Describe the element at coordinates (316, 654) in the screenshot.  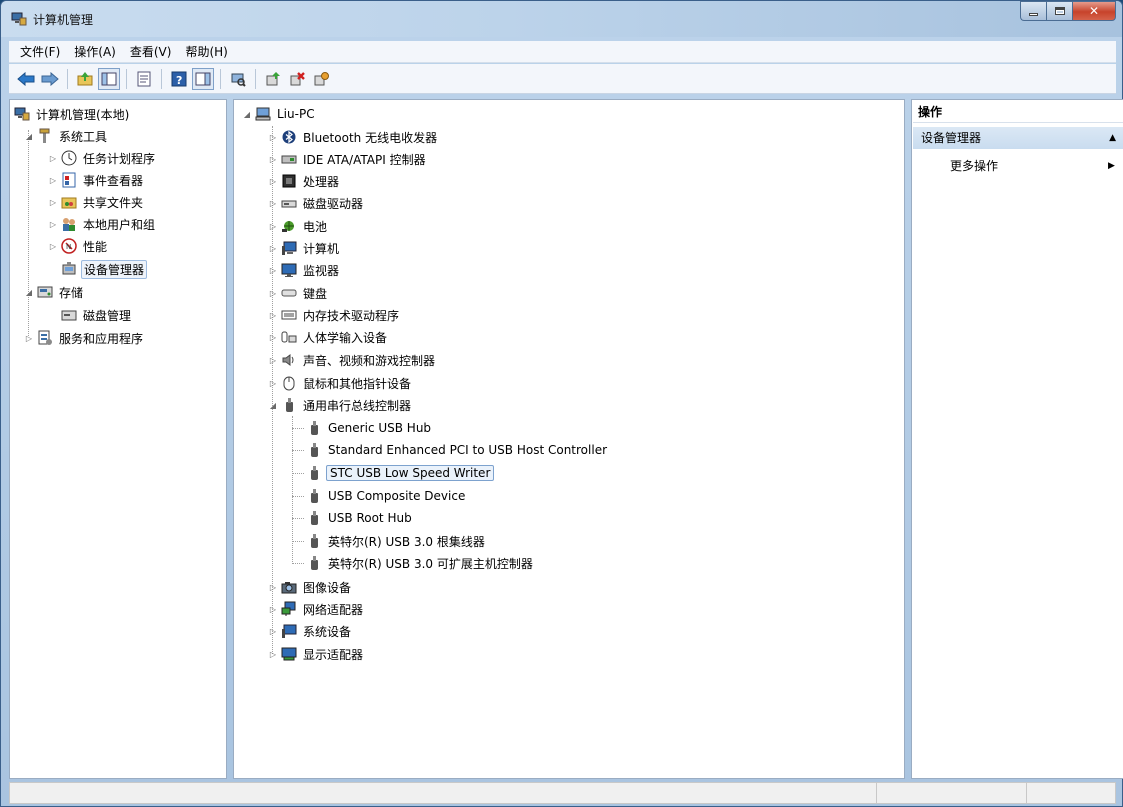
I see `category-display-adapters: ▷ 显示适配器` at that location.